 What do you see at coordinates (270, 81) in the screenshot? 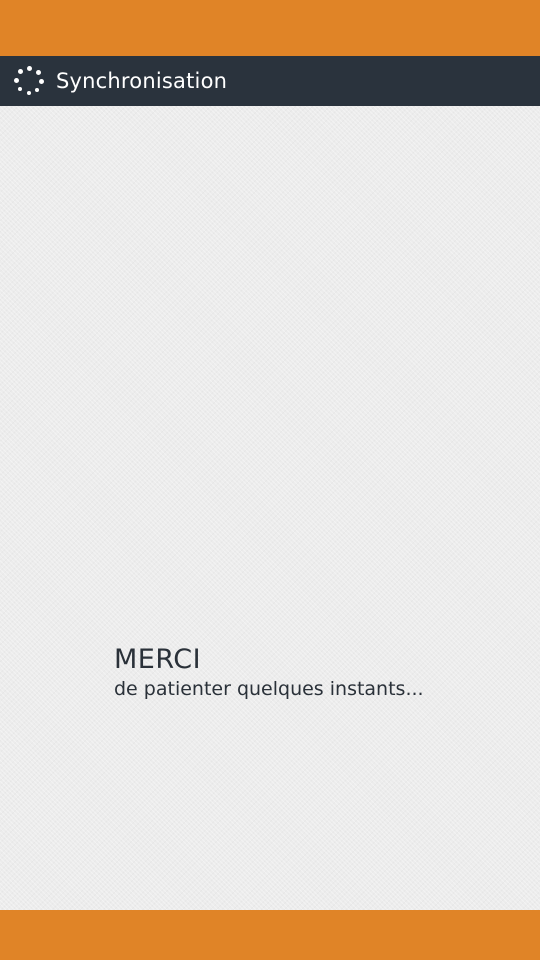
I see `title-bar: Synchronisation` at bounding box center [270, 81].